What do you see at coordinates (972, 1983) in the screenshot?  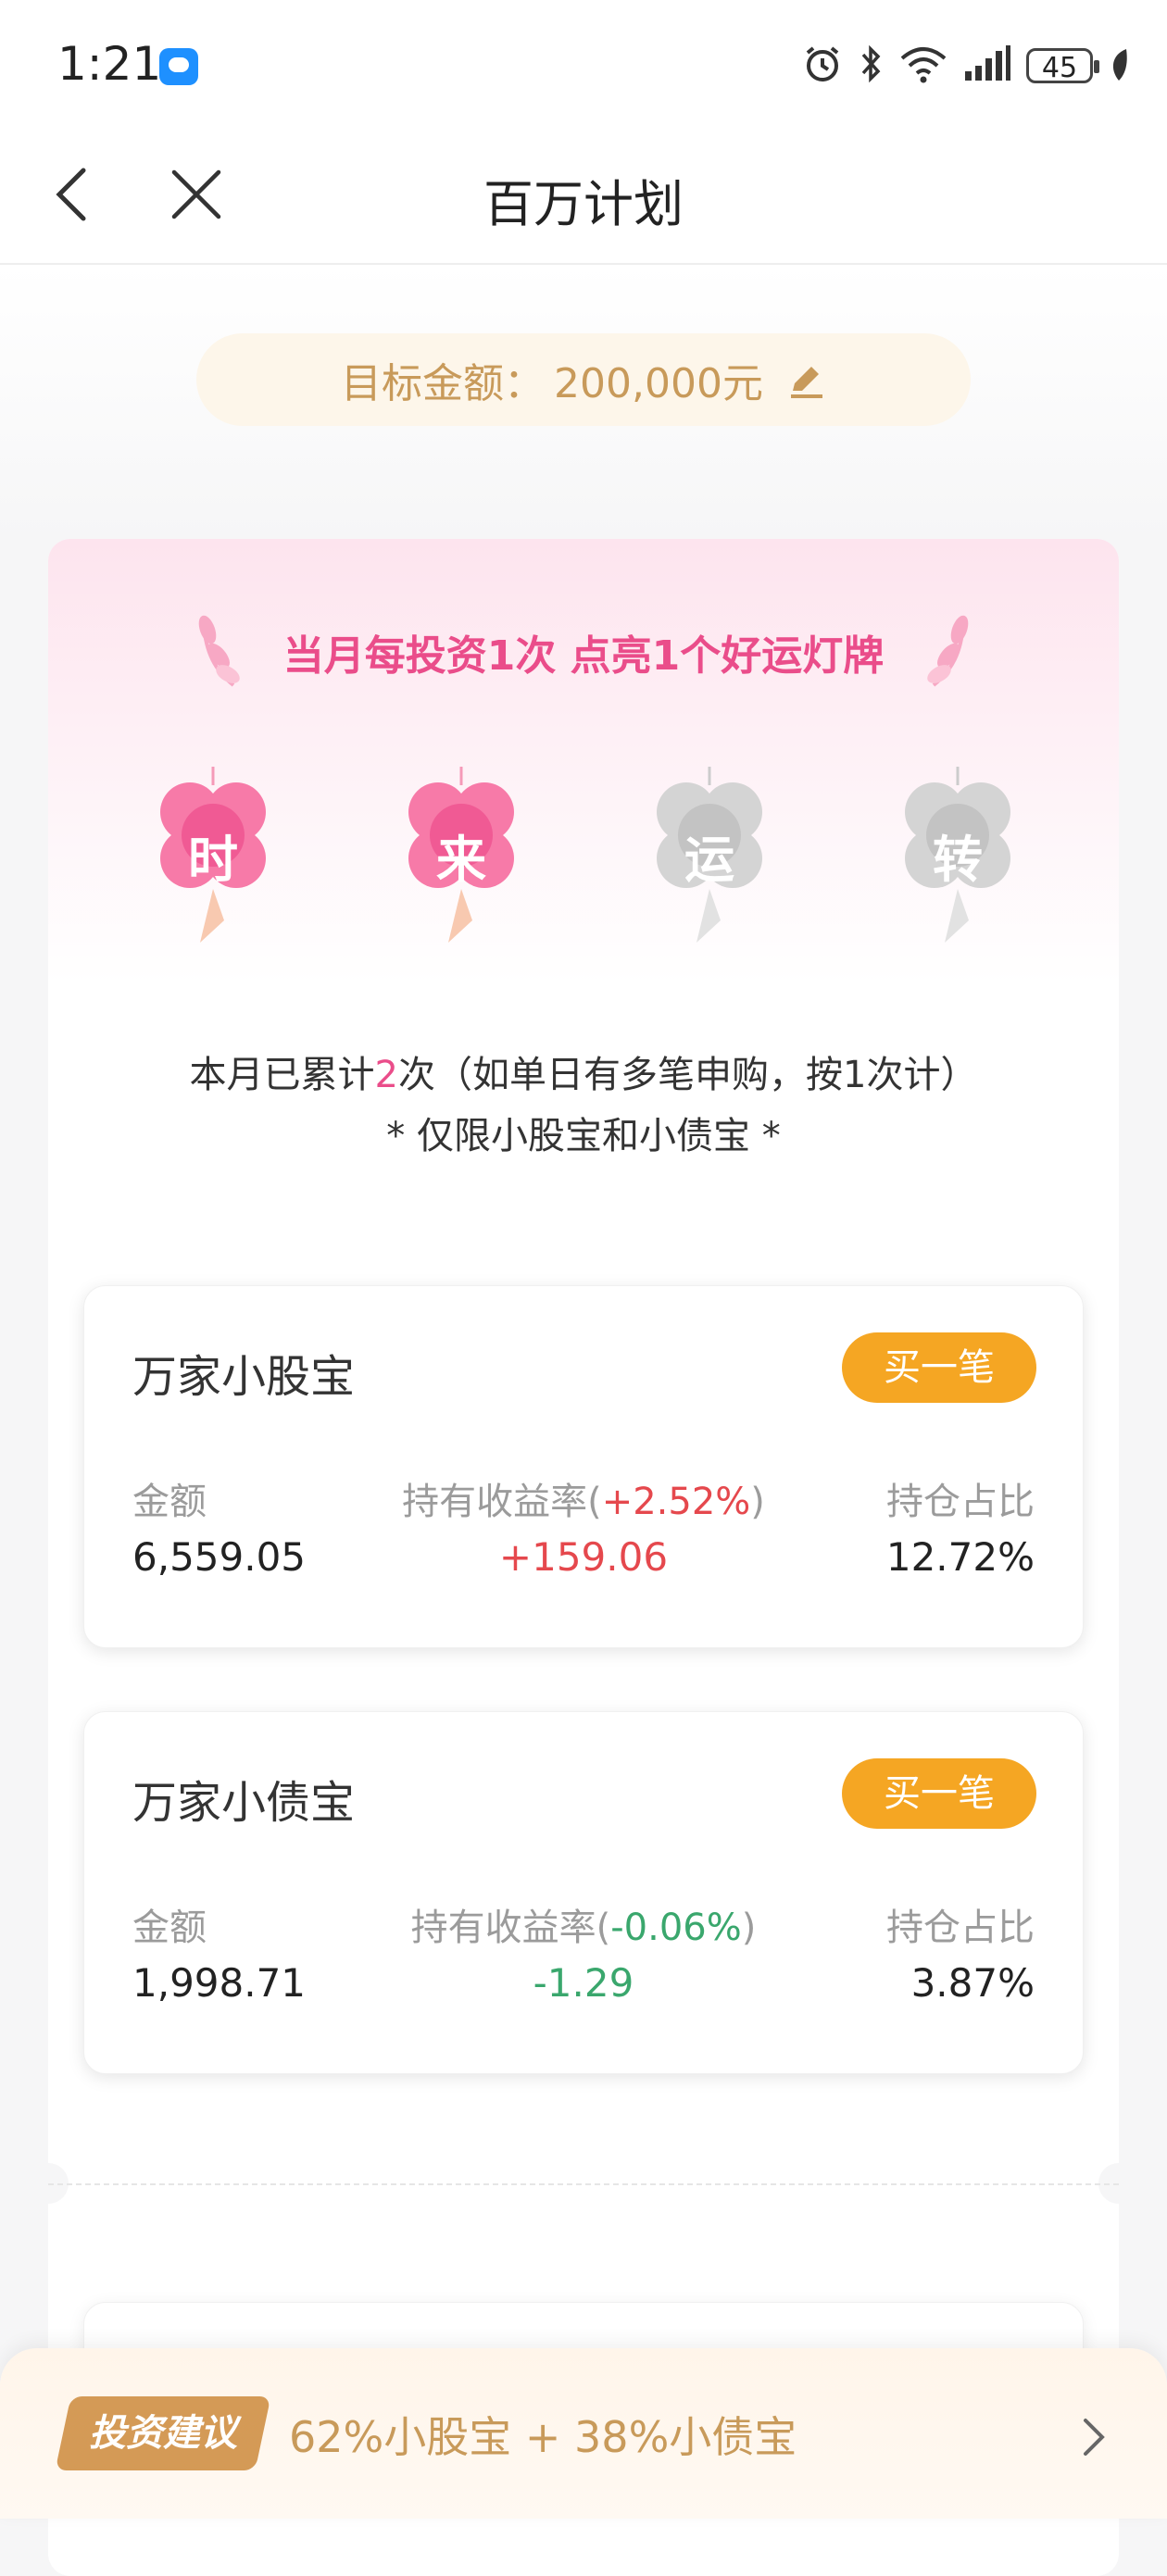 I see `share-value: 3.87%` at bounding box center [972, 1983].